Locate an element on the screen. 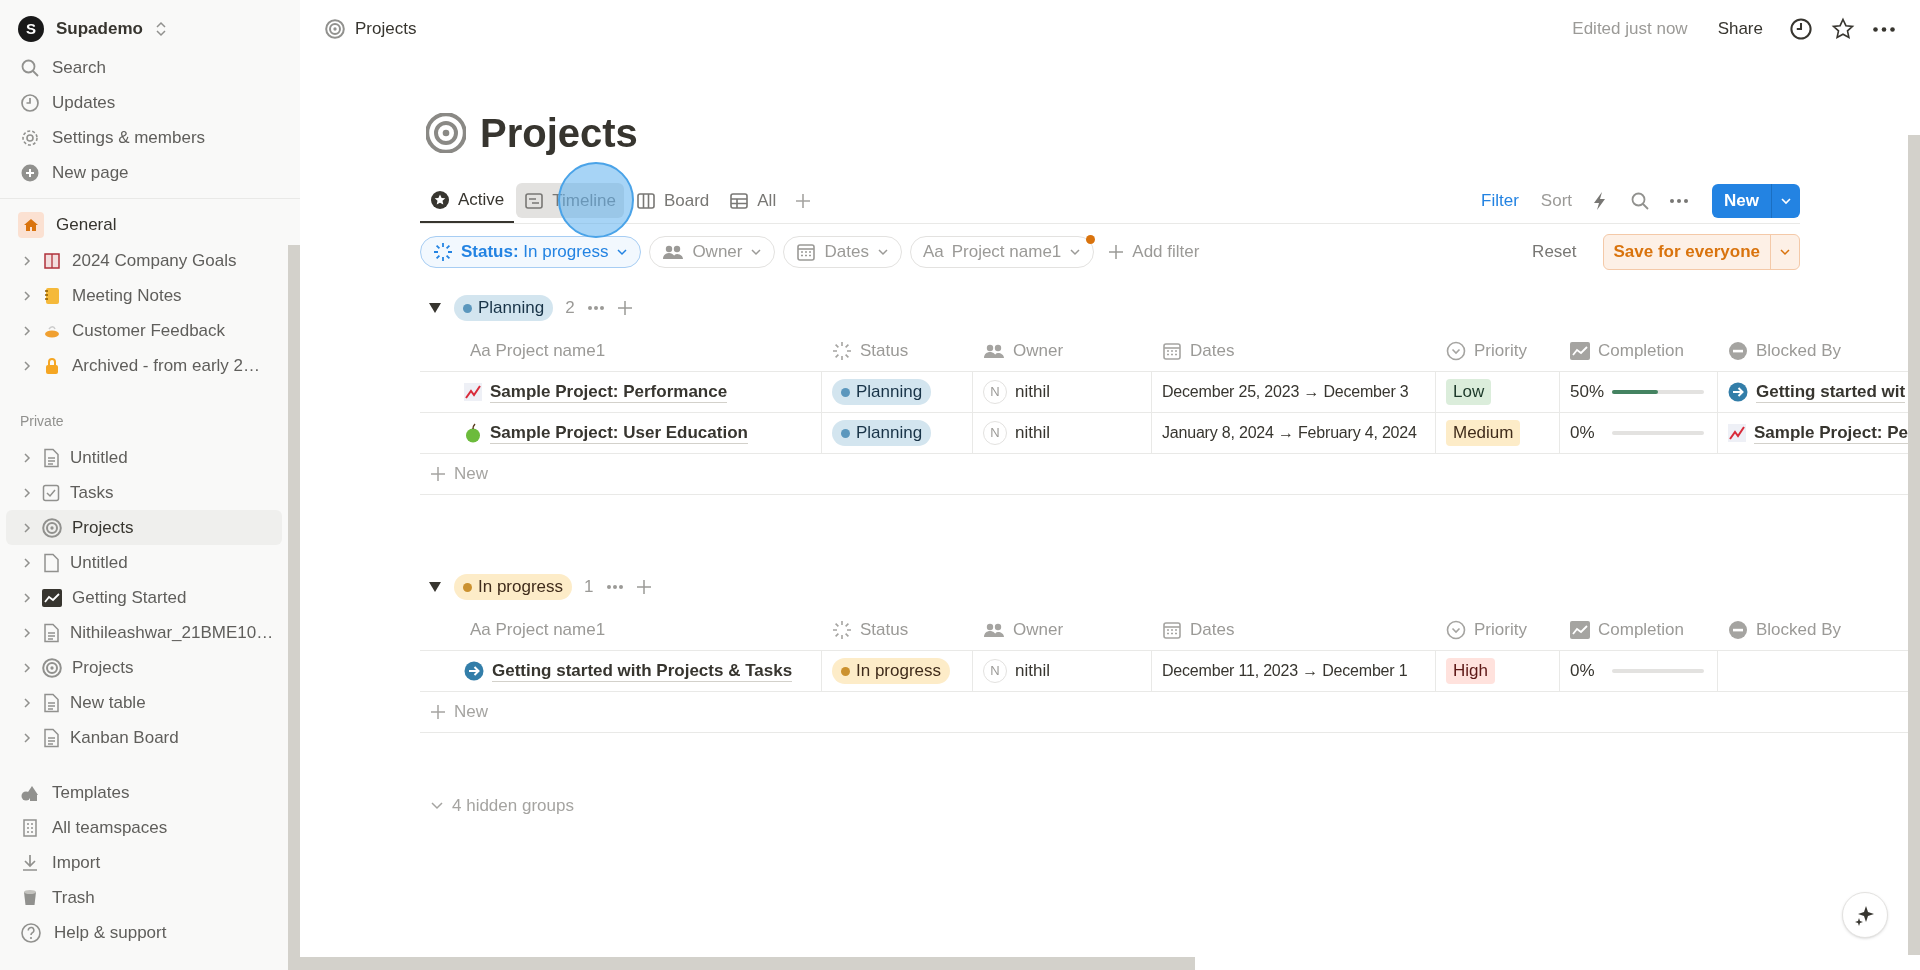 The image size is (1920, 970). view-tab: Active is located at coordinates (467, 200).